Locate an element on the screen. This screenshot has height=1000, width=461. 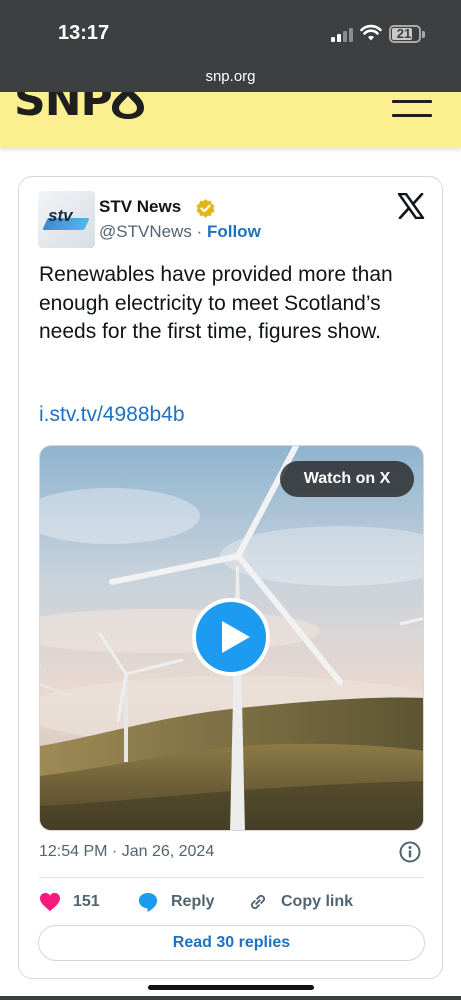
x-logo-icon is located at coordinates (411, 208).